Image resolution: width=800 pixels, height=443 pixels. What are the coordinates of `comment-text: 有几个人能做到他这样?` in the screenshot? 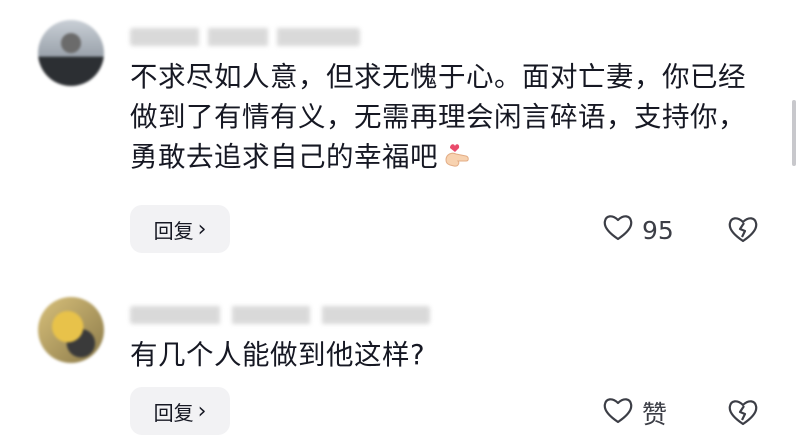 It's located at (278, 355).